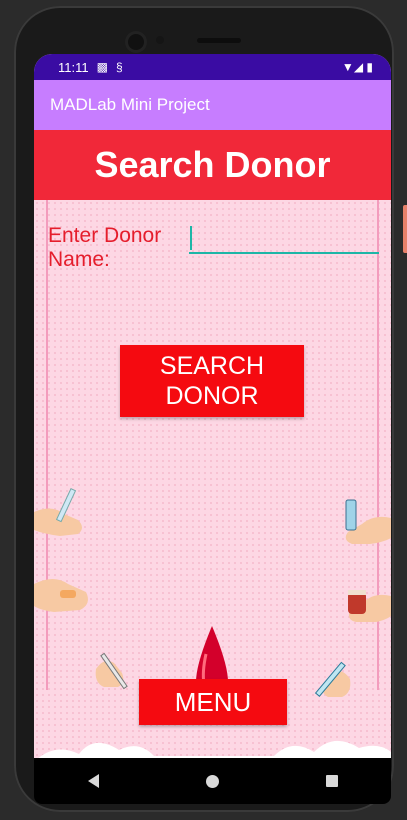  What do you see at coordinates (136, 42) in the screenshot?
I see `camera-icon` at bounding box center [136, 42].